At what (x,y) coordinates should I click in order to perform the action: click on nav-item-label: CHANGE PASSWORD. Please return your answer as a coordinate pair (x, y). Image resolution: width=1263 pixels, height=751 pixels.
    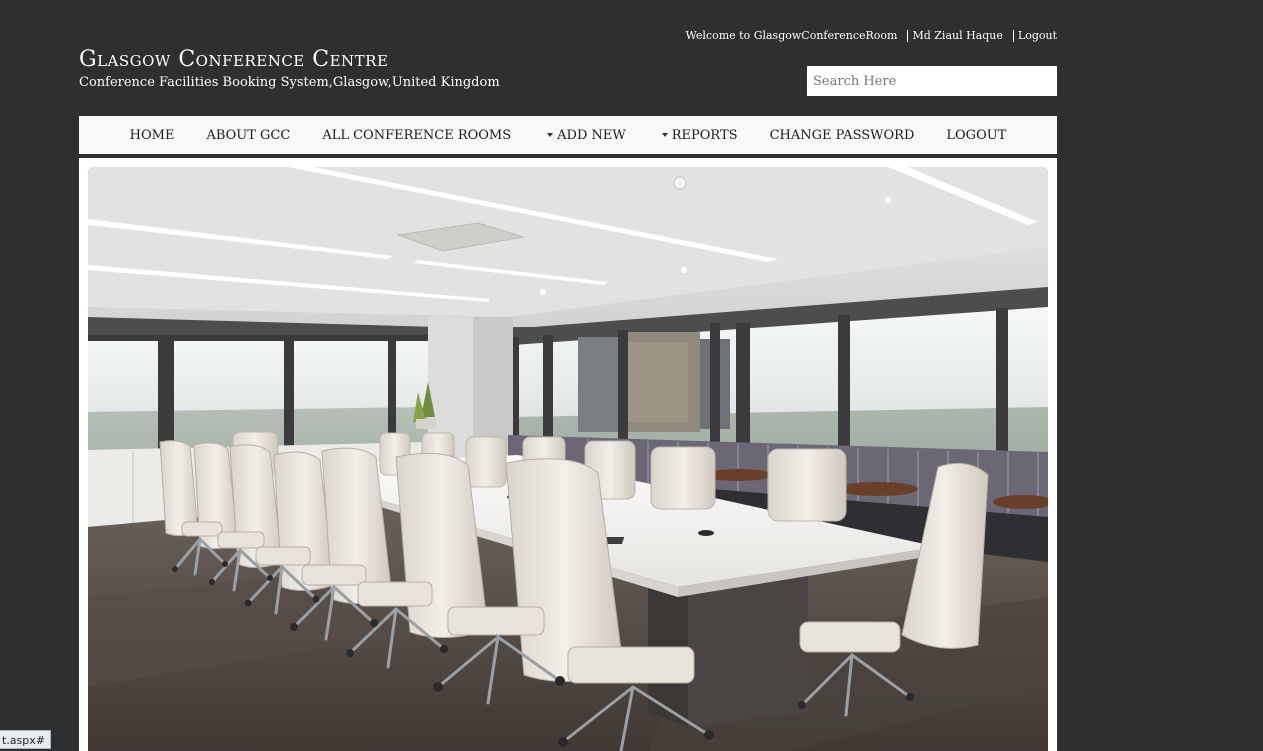
    Looking at the image, I should click on (842, 135).